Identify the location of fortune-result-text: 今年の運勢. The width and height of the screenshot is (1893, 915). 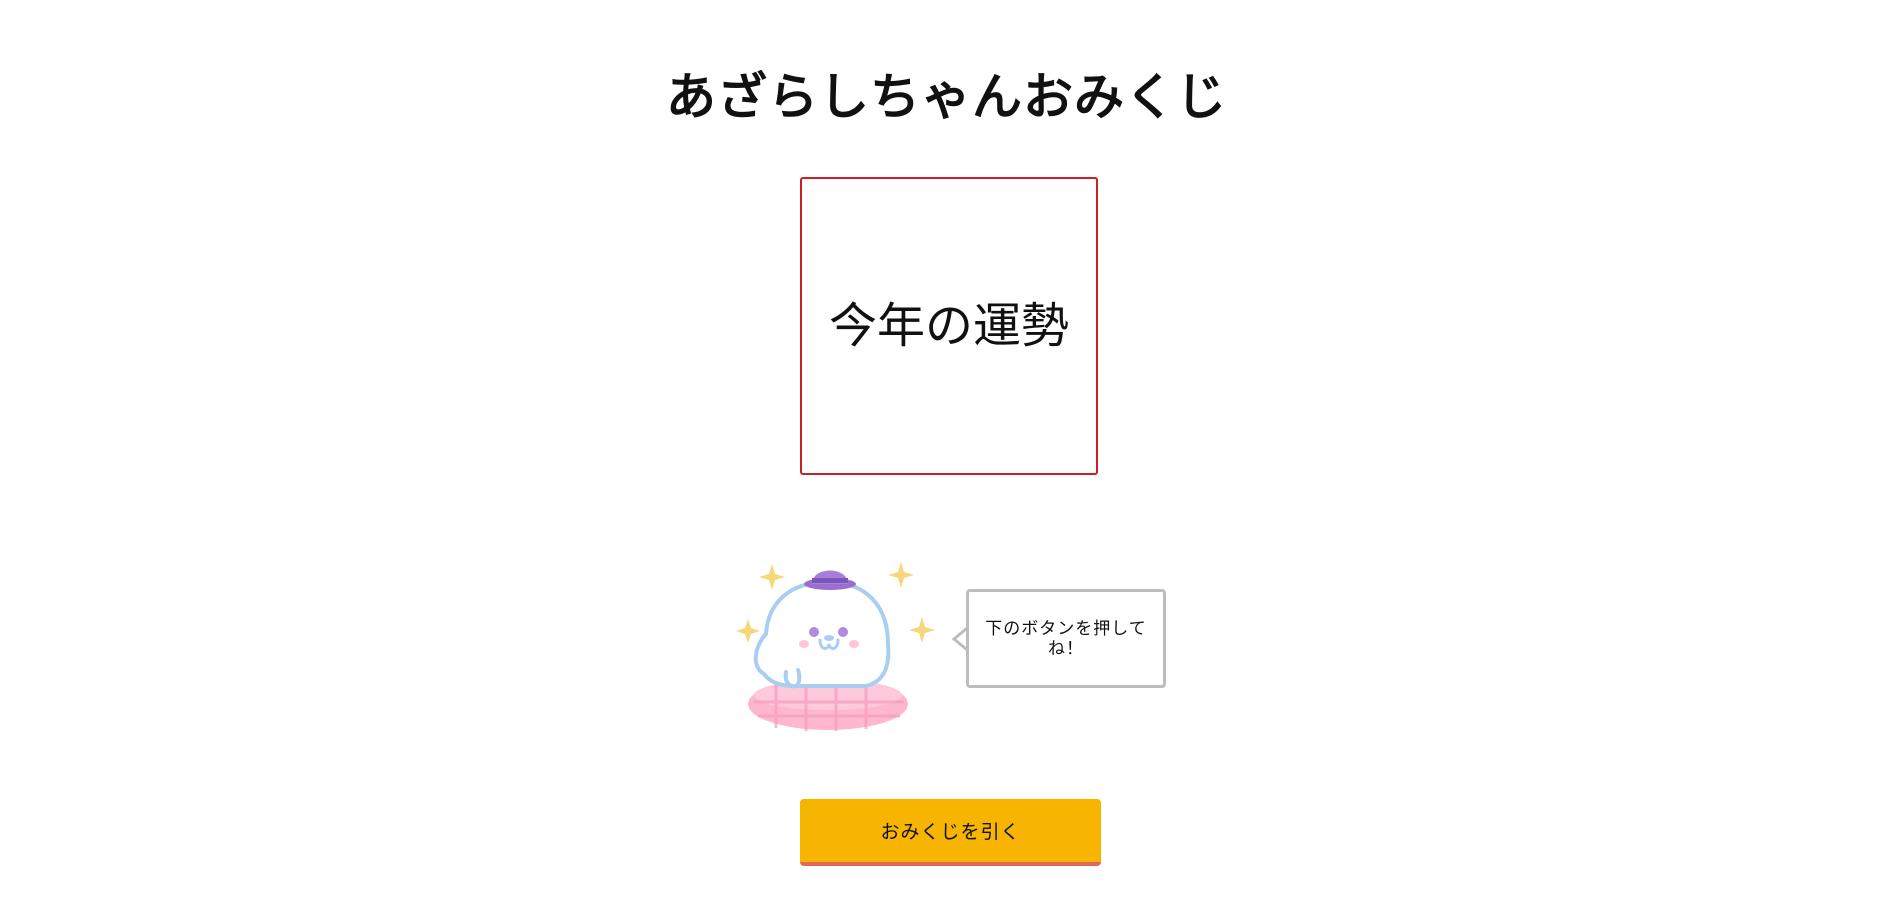
(948, 326).